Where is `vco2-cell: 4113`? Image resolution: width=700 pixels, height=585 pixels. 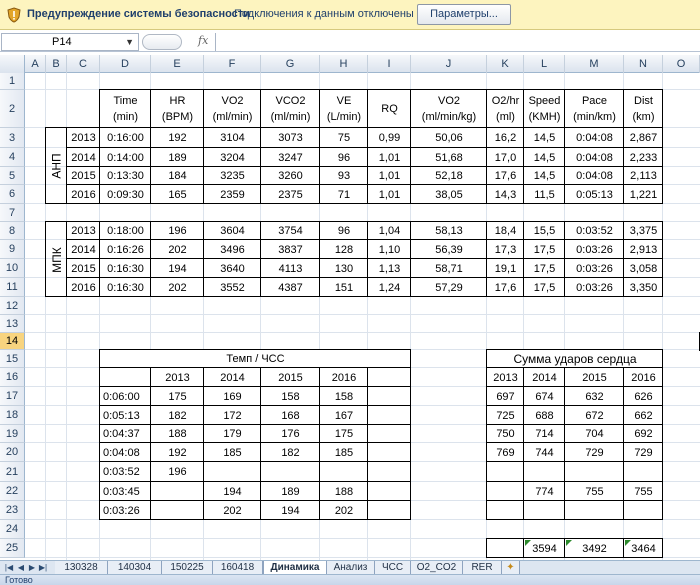 vco2-cell: 4113 is located at coordinates (290, 268).